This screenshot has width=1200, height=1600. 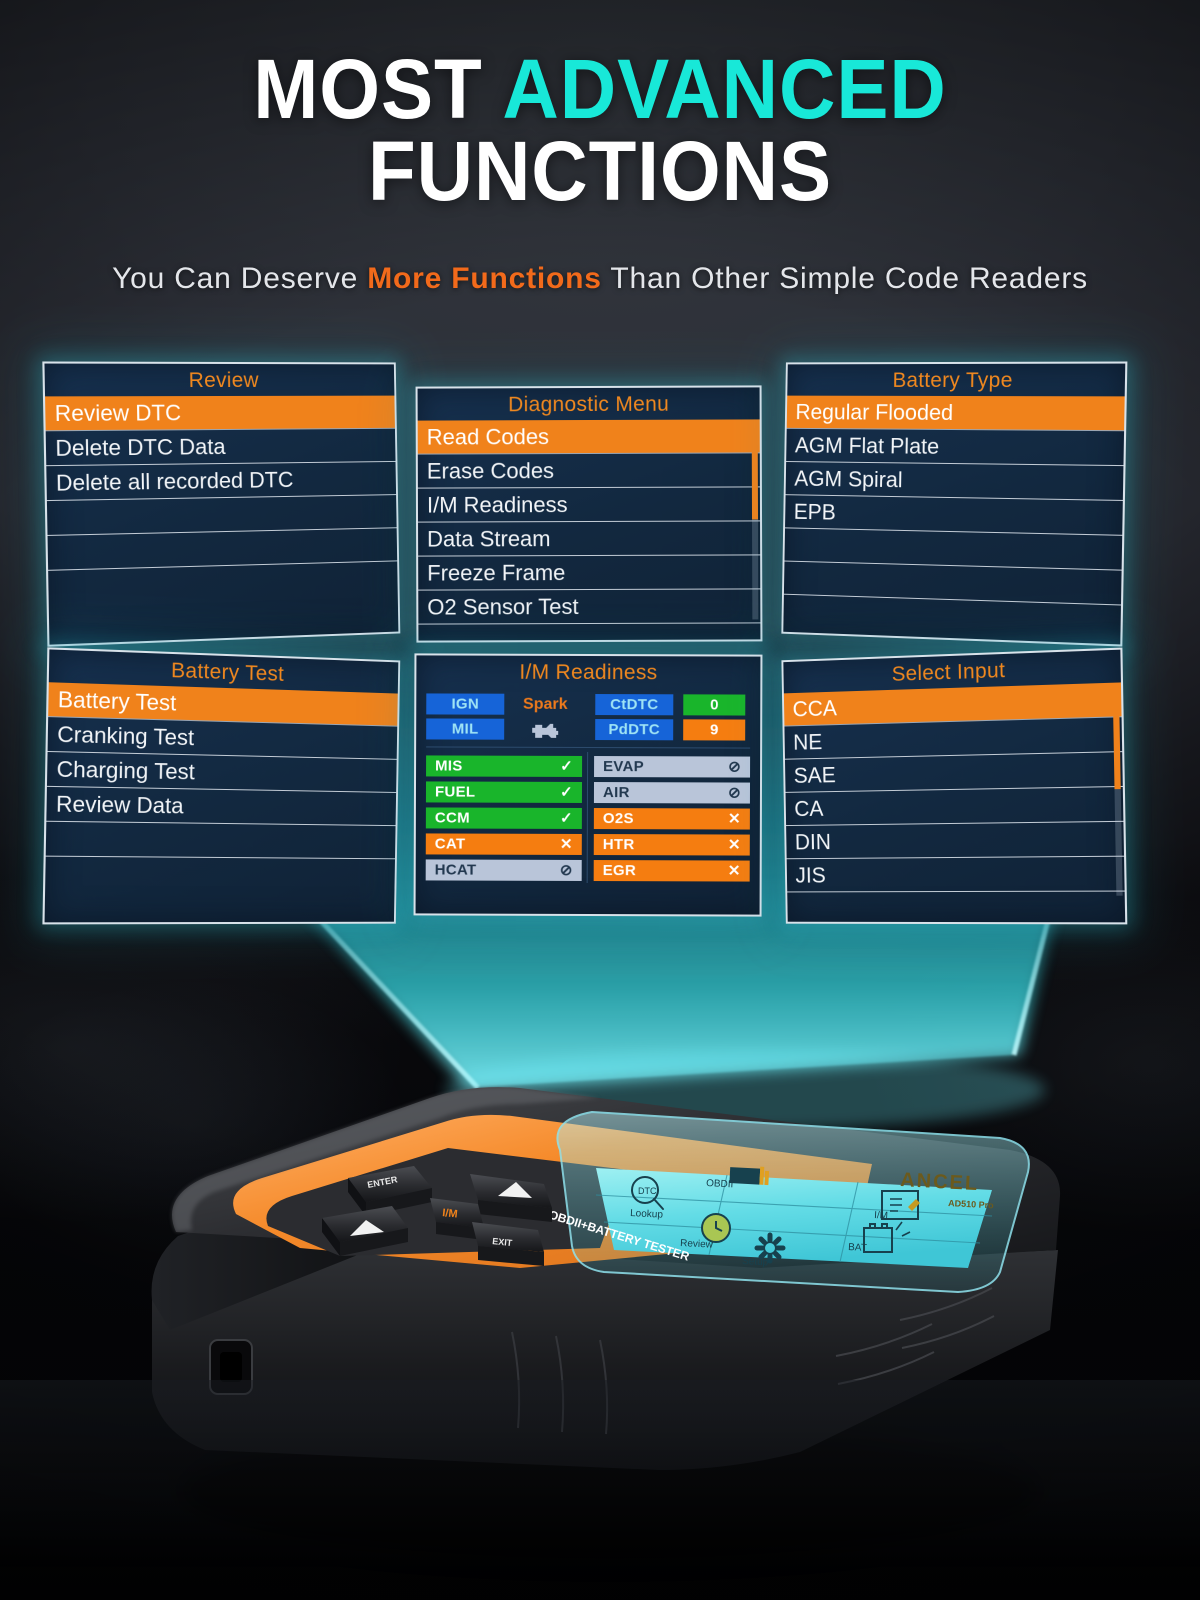 What do you see at coordinates (221, 806) in the screenshot?
I see `menu-item: Review Data` at bounding box center [221, 806].